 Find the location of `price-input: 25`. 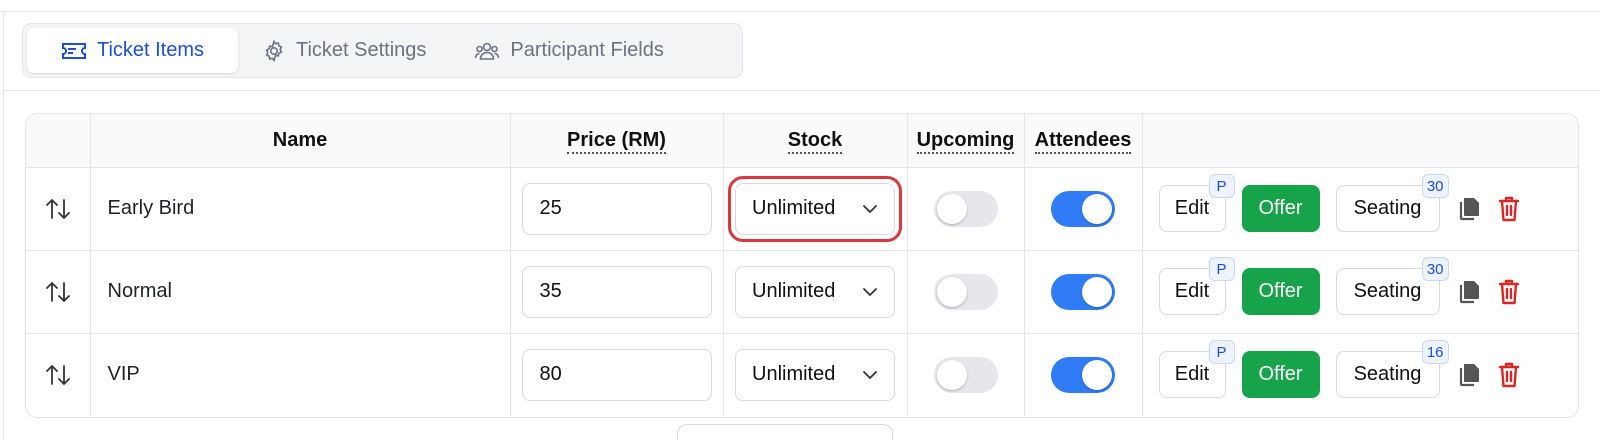

price-input: 25 is located at coordinates (616, 208).